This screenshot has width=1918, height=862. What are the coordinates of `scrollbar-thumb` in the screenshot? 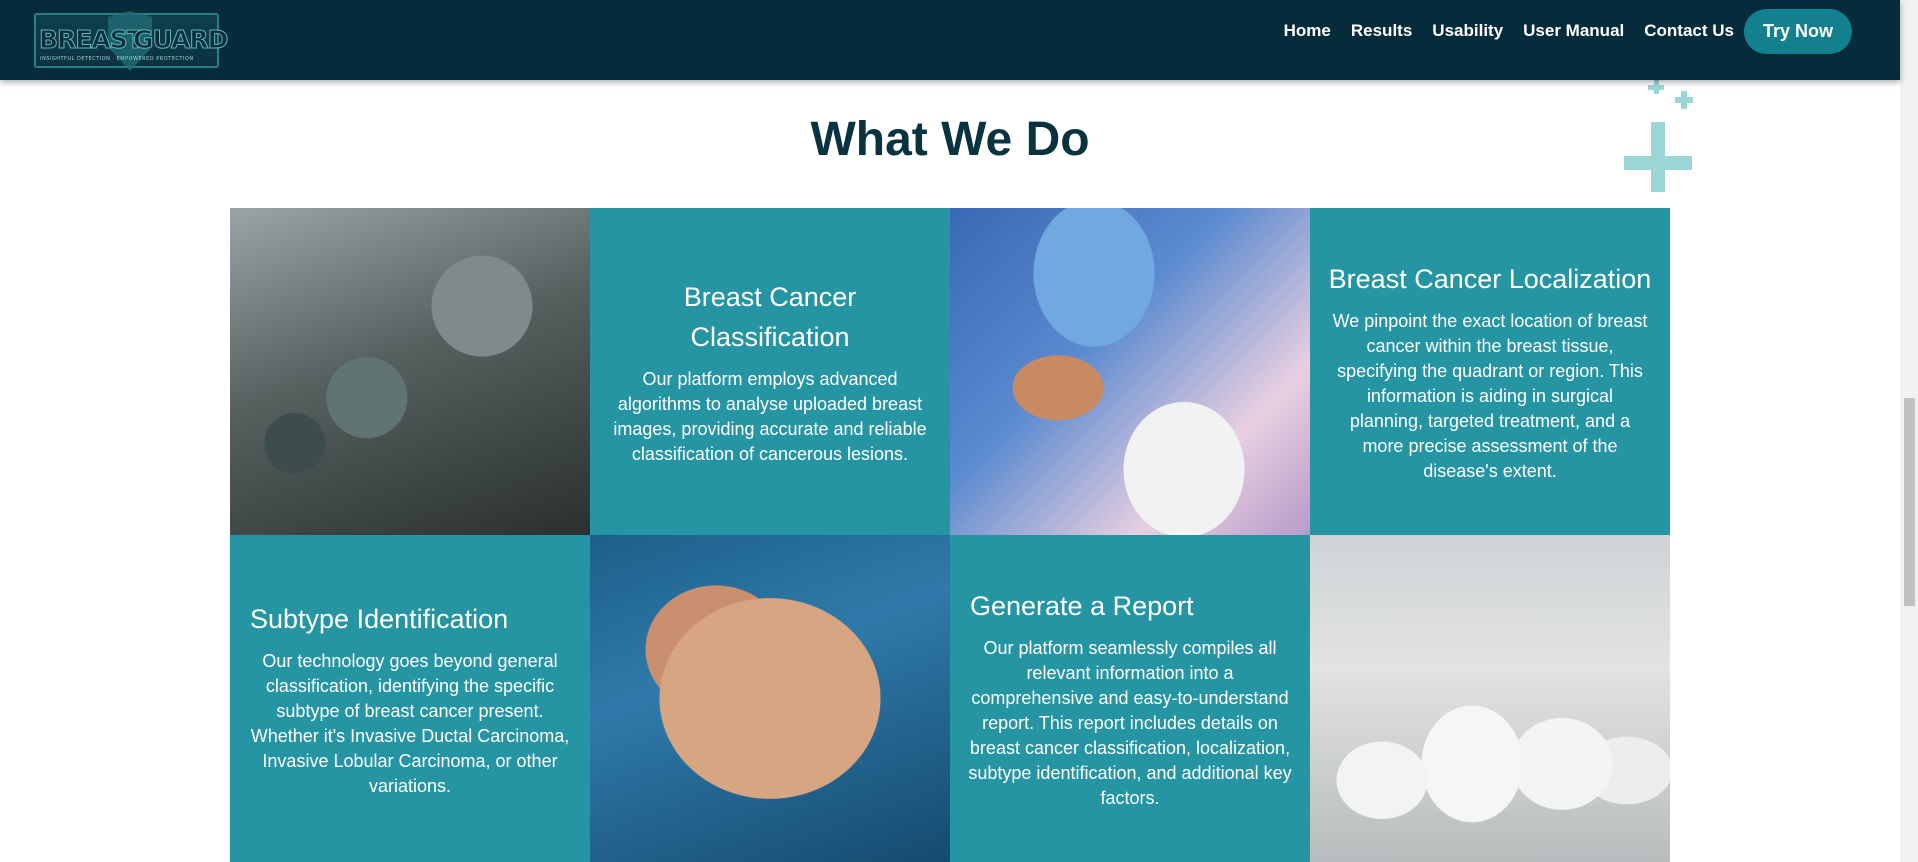 It's located at (1909, 502).